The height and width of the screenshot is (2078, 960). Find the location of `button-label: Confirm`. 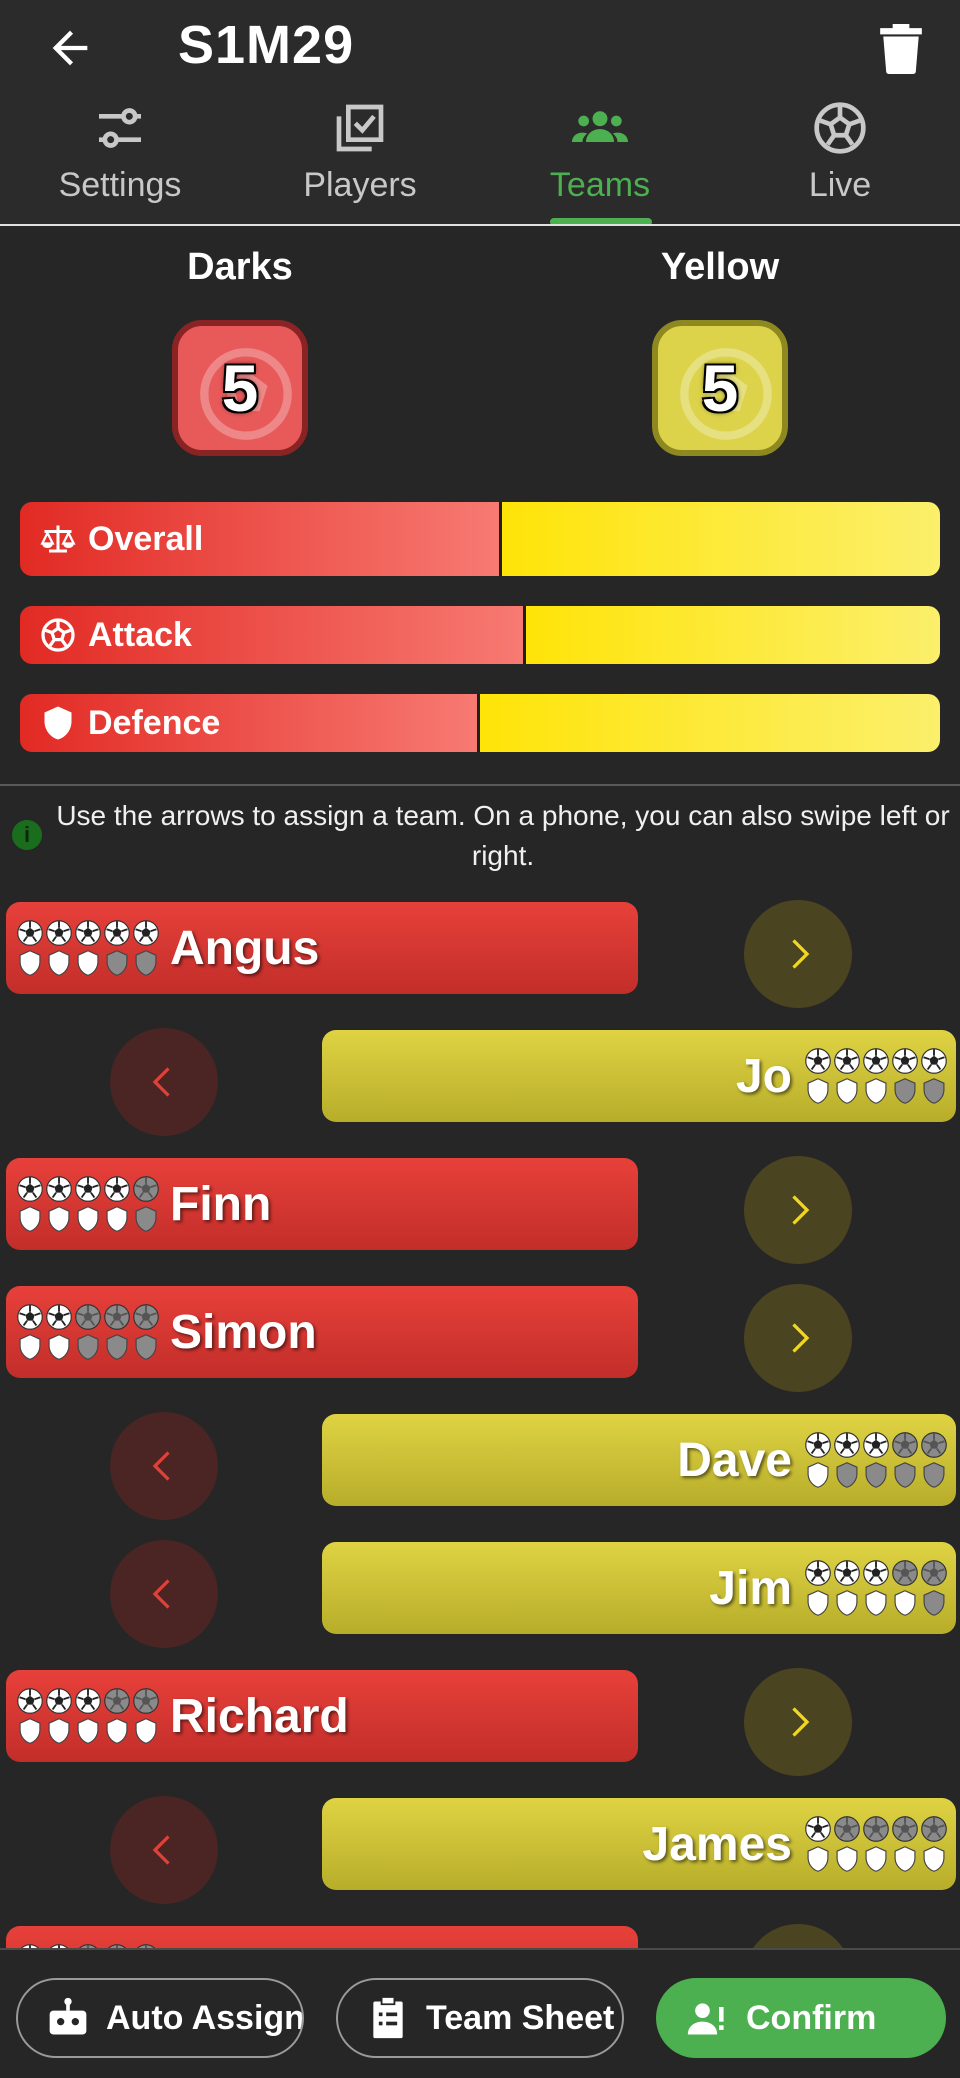

button-label: Confirm is located at coordinates (811, 2017).